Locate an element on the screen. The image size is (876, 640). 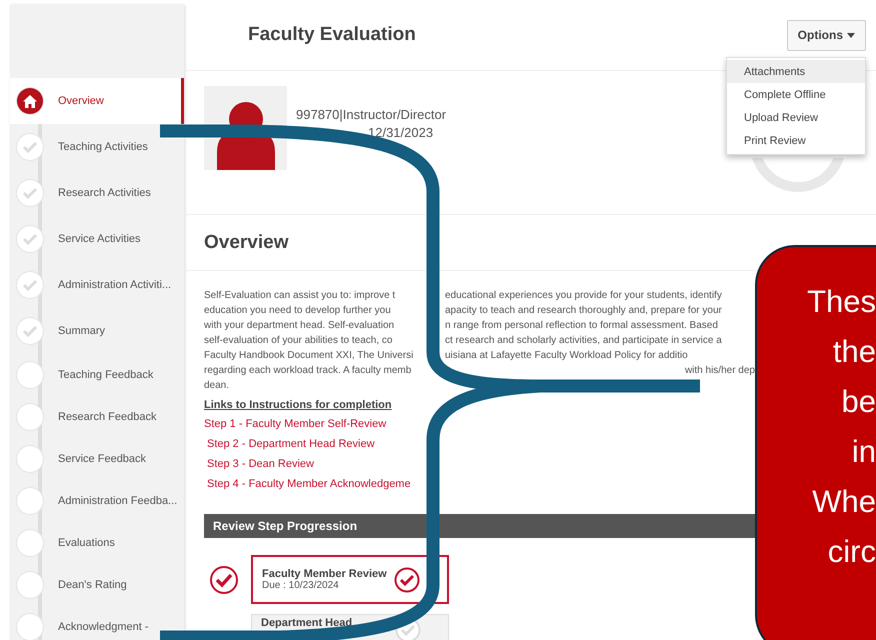
menu-item: Complete Offline is located at coordinates (796, 94).